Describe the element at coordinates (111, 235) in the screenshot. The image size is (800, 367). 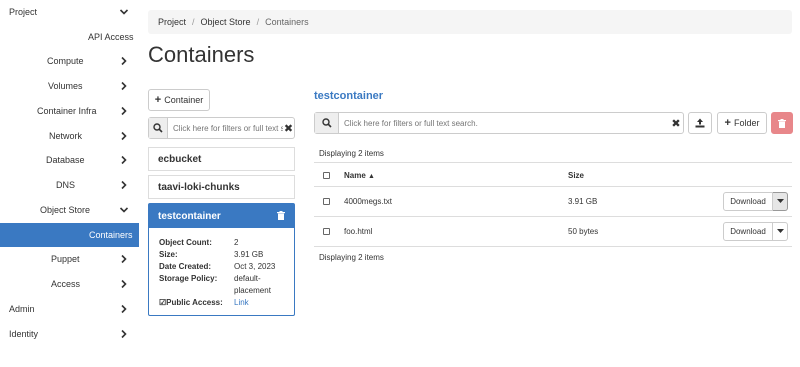
I see `sidebar-item-label: Containers` at that location.